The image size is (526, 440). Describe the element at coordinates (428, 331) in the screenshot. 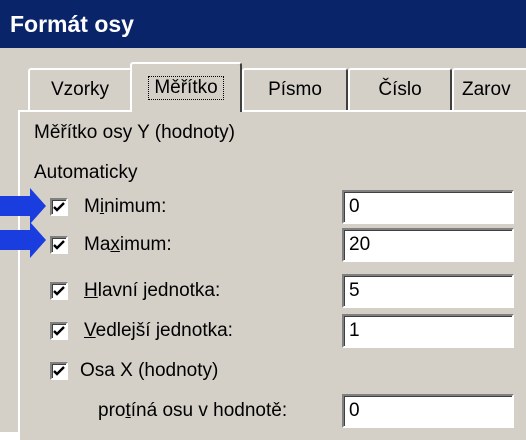

I see `minor-unit-input: 1` at that location.